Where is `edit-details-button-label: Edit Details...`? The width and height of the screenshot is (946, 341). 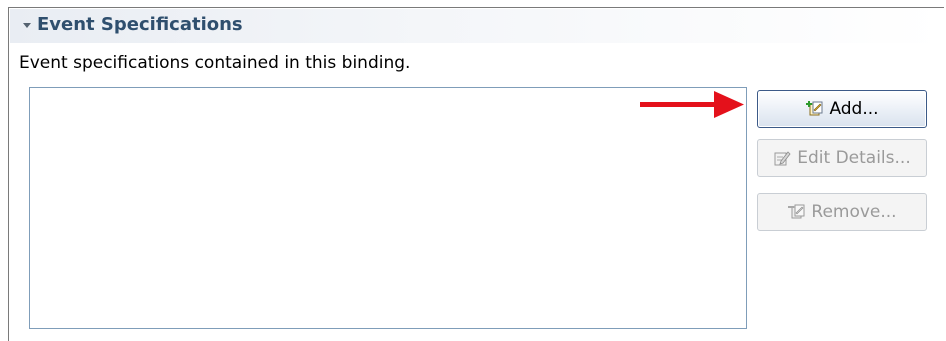
edit-details-button-label: Edit Details... is located at coordinates (854, 158).